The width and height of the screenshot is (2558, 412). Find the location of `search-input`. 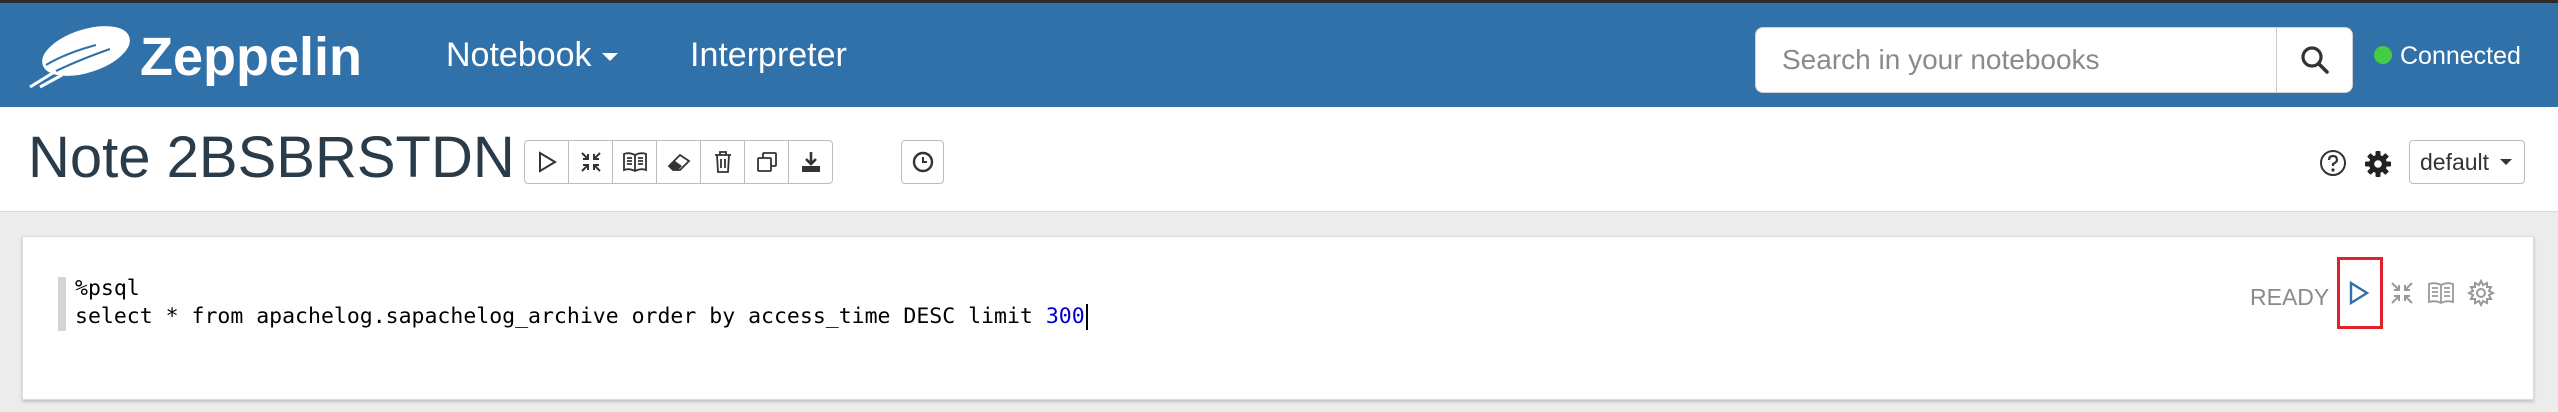

search-input is located at coordinates (2016, 60).